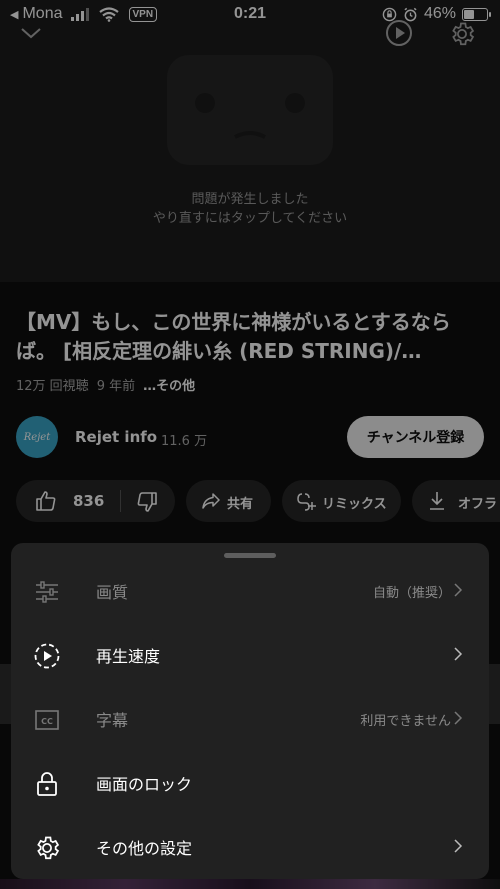 Image resolution: width=500 pixels, height=889 pixels. What do you see at coordinates (405, 721) in the screenshot?
I see `captions-value: 利用できません` at bounding box center [405, 721].